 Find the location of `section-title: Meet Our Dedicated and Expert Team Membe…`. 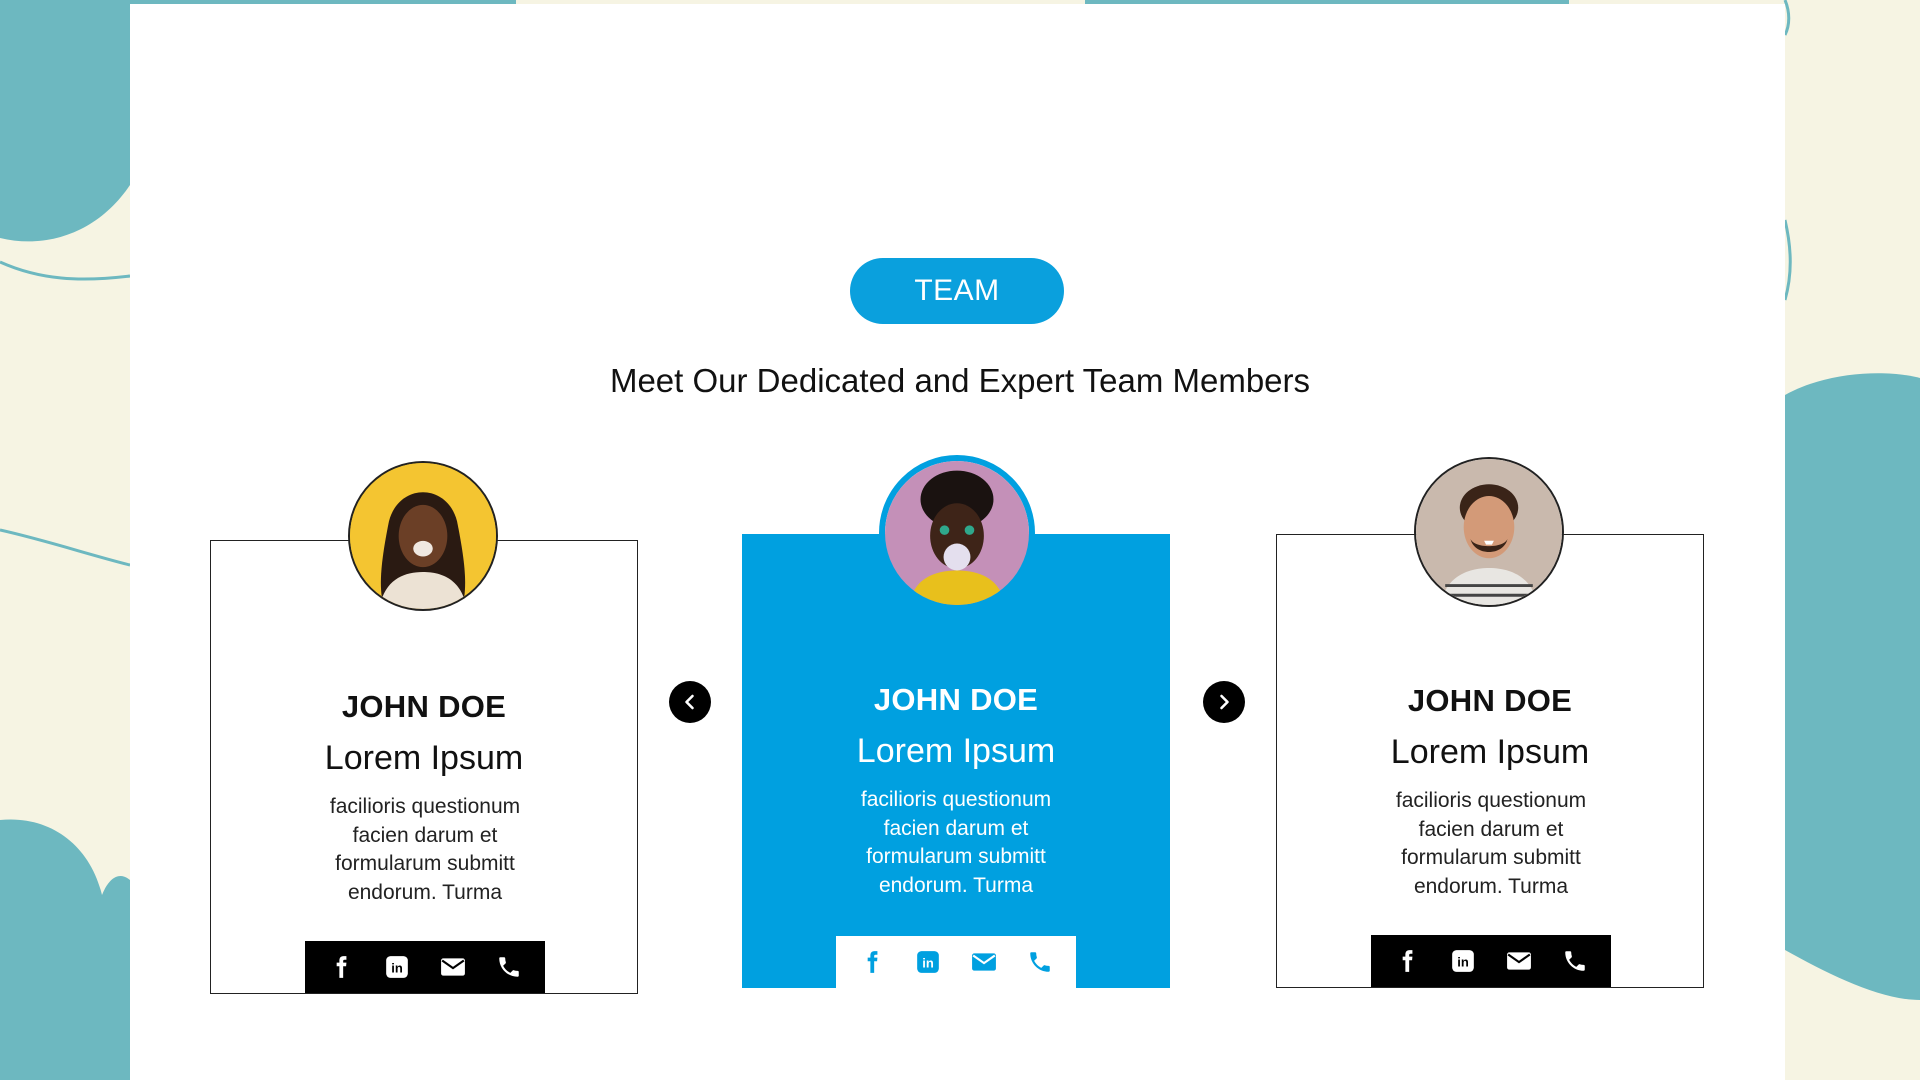

section-title: Meet Our Dedicated and Expert Team Membe… is located at coordinates (960, 380).